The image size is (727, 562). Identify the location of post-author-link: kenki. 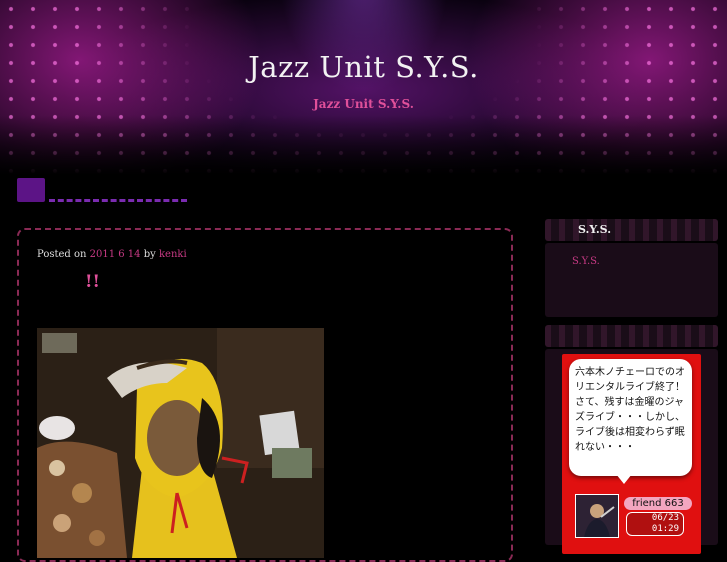
(173, 254).